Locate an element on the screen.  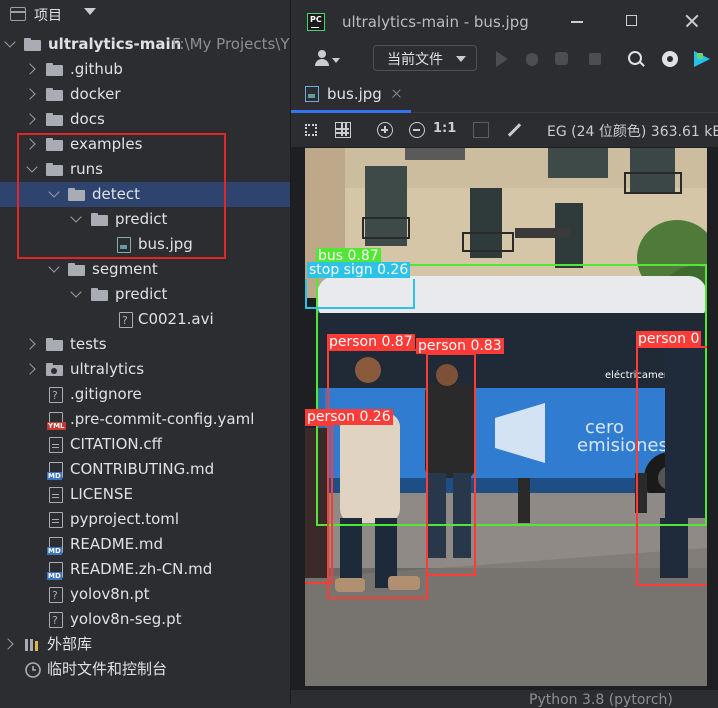
tree-item-c0021-avi: C0021.avi is located at coordinates (145, 320).